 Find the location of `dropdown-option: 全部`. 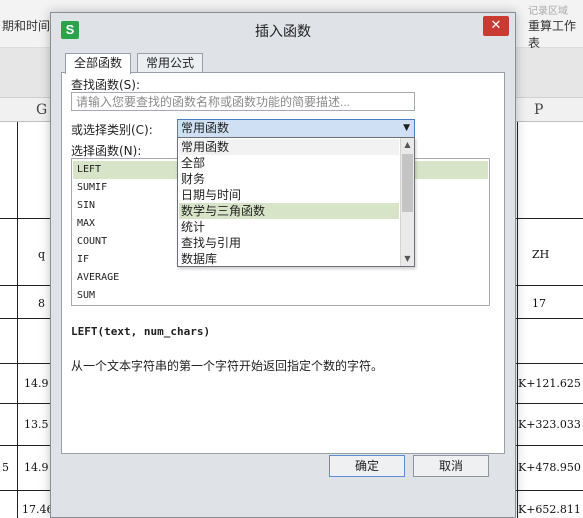

dropdown-option: 全部 is located at coordinates (289, 163).